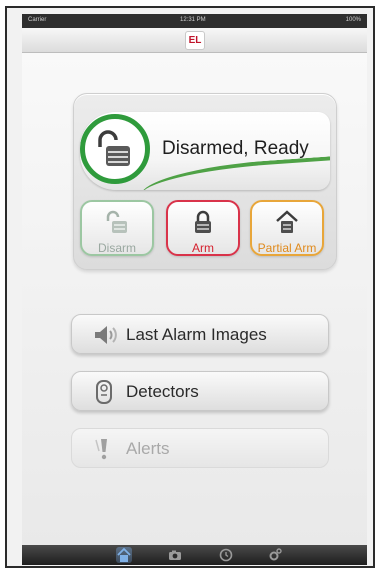  Describe the element at coordinates (148, 448) in the screenshot. I see `alerts-label: Alerts` at that location.